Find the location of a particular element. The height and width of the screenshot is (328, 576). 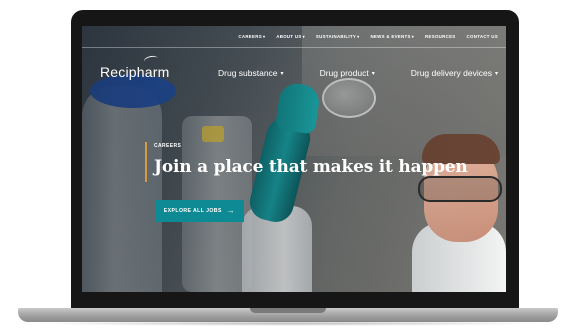

util-nav-label: RESOURCES is located at coordinates (440, 36).